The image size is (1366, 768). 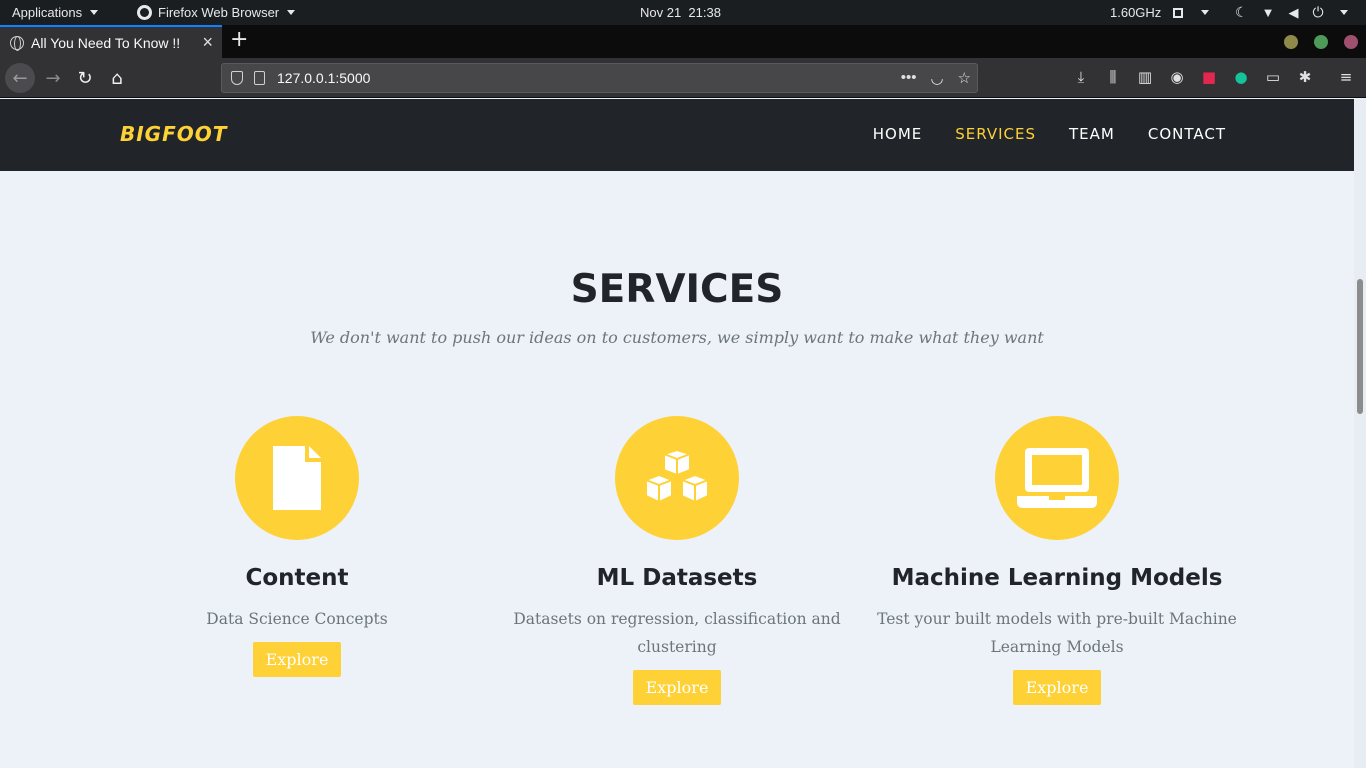 I want to click on active-app-label: Firefox Web Browser, so click(x=219, y=12).